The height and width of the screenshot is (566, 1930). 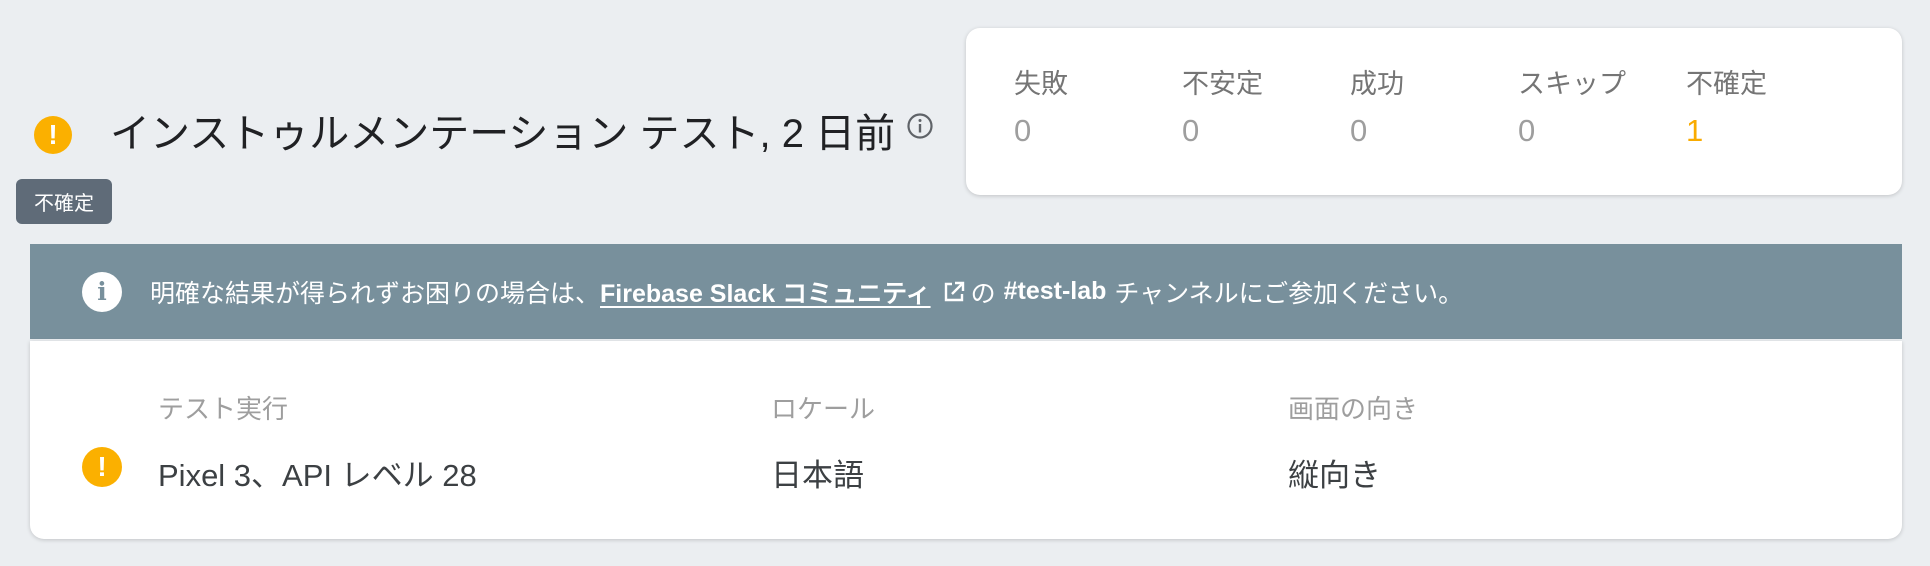 I want to click on stat-label: スキップ, so click(x=1572, y=84).